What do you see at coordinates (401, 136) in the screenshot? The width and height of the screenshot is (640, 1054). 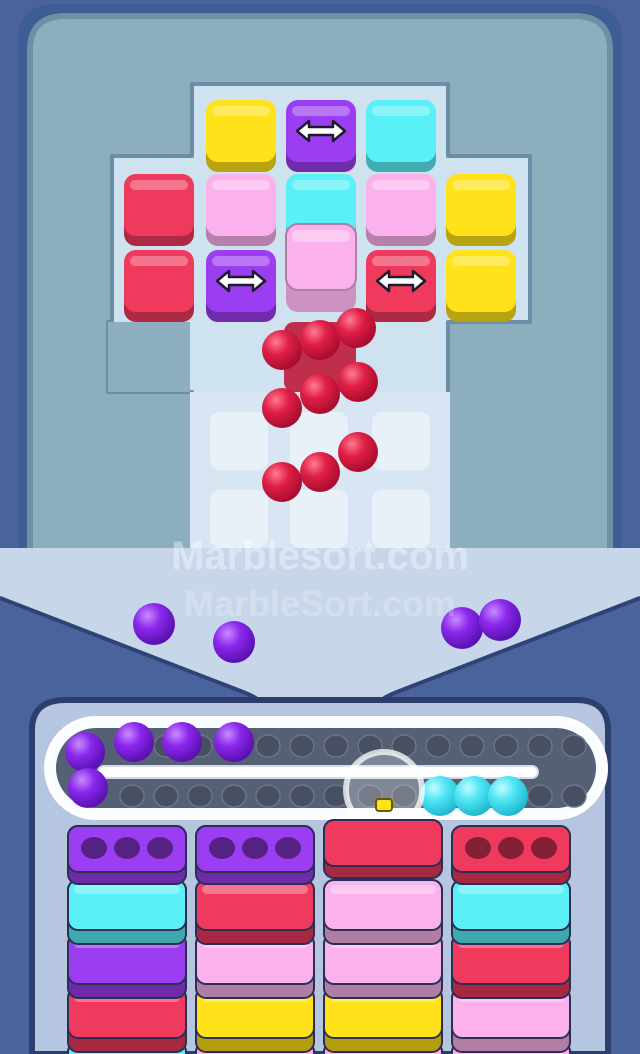 I see `tile-cyan` at bounding box center [401, 136].